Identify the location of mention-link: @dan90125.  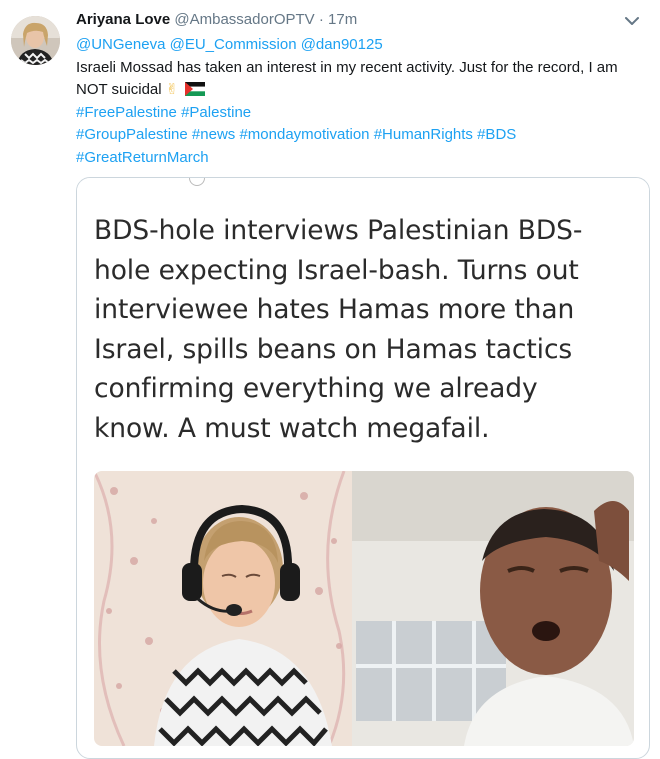
(342, 44).